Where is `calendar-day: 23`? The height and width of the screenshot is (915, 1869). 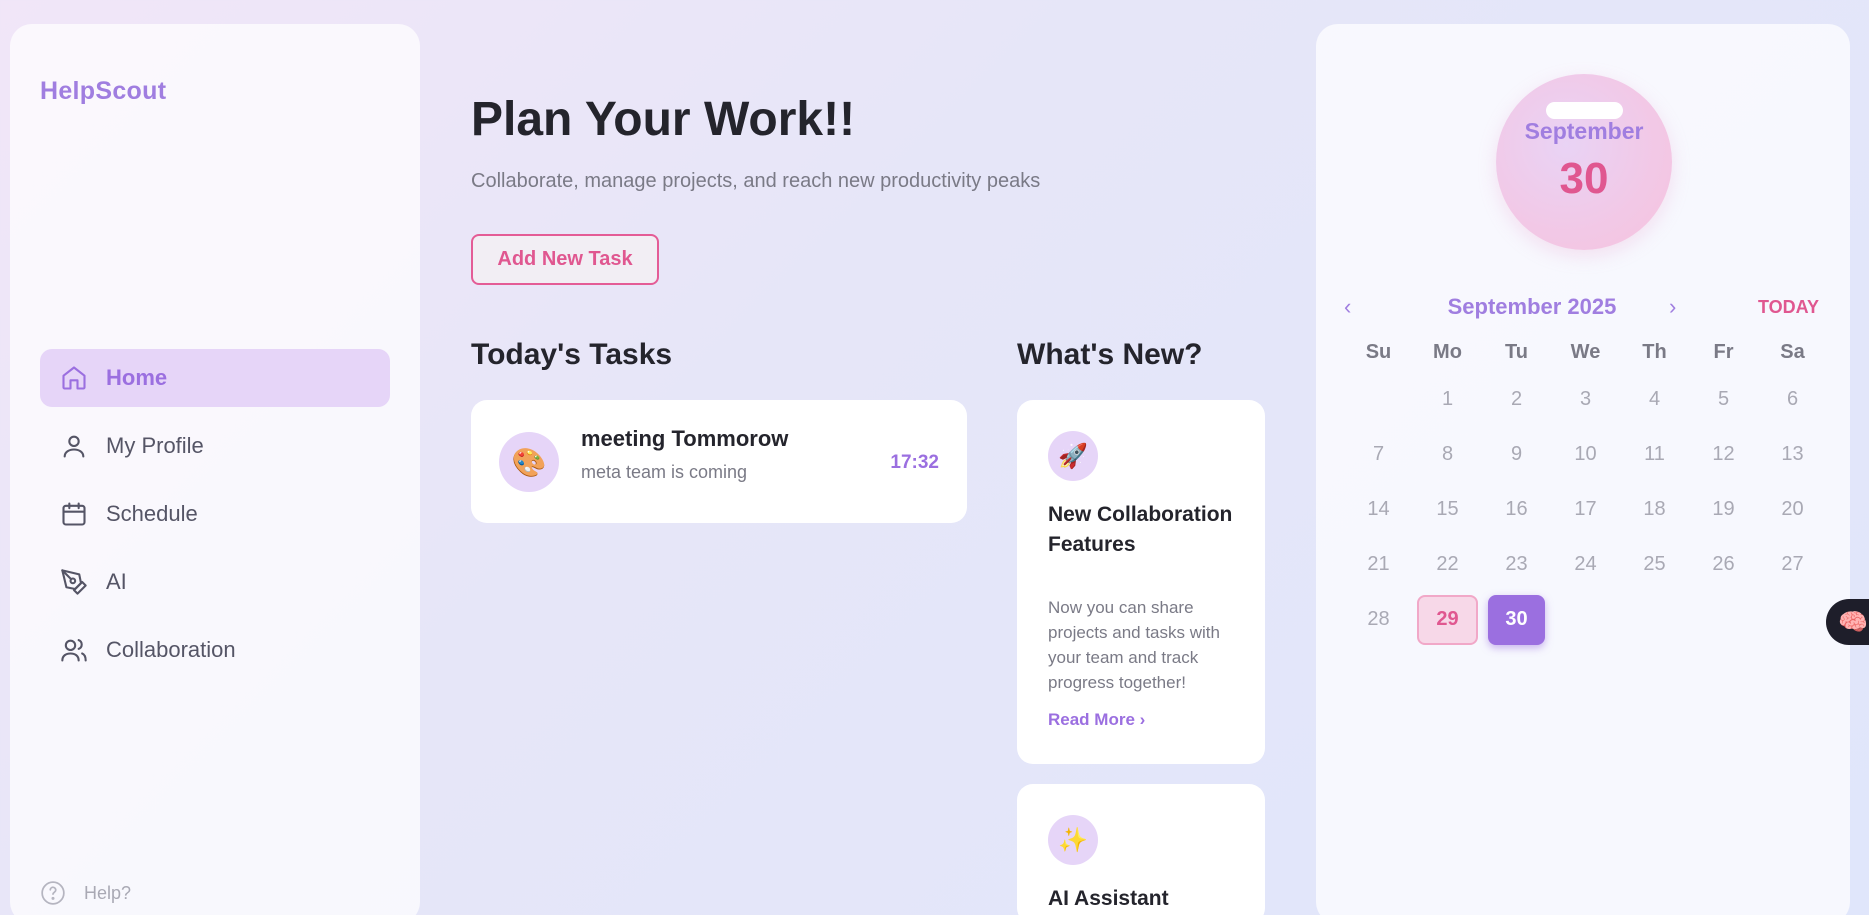 calendar-day: 23 is located at coordinates (1516, 565).